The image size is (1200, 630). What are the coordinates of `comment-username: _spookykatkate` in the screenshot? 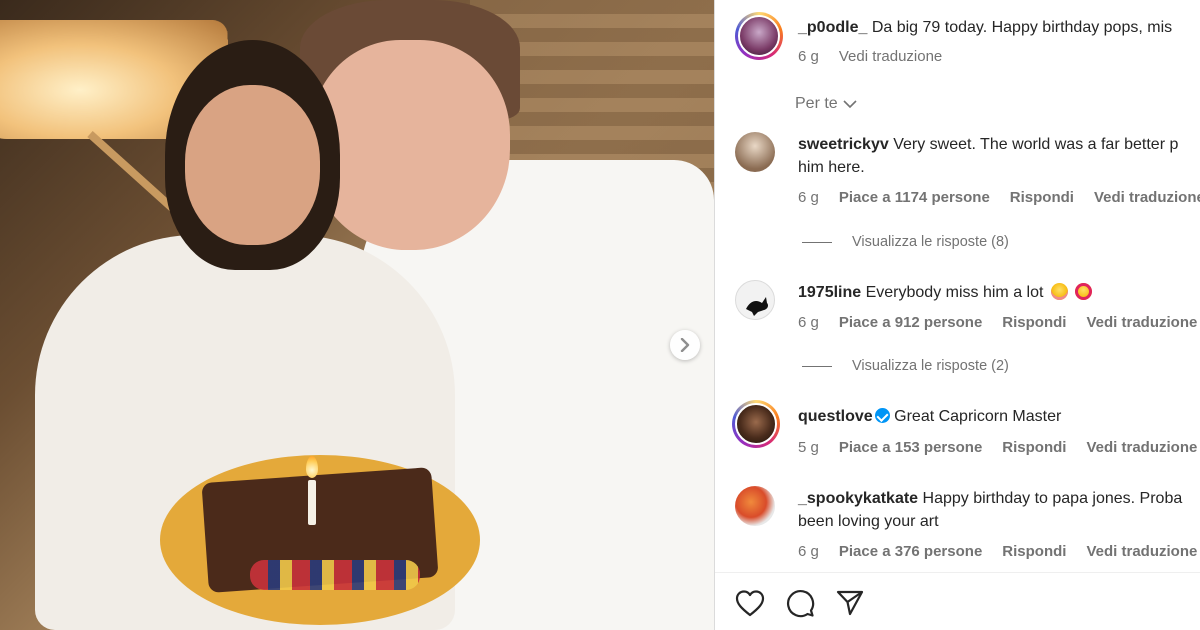 It's located at (858, 498).